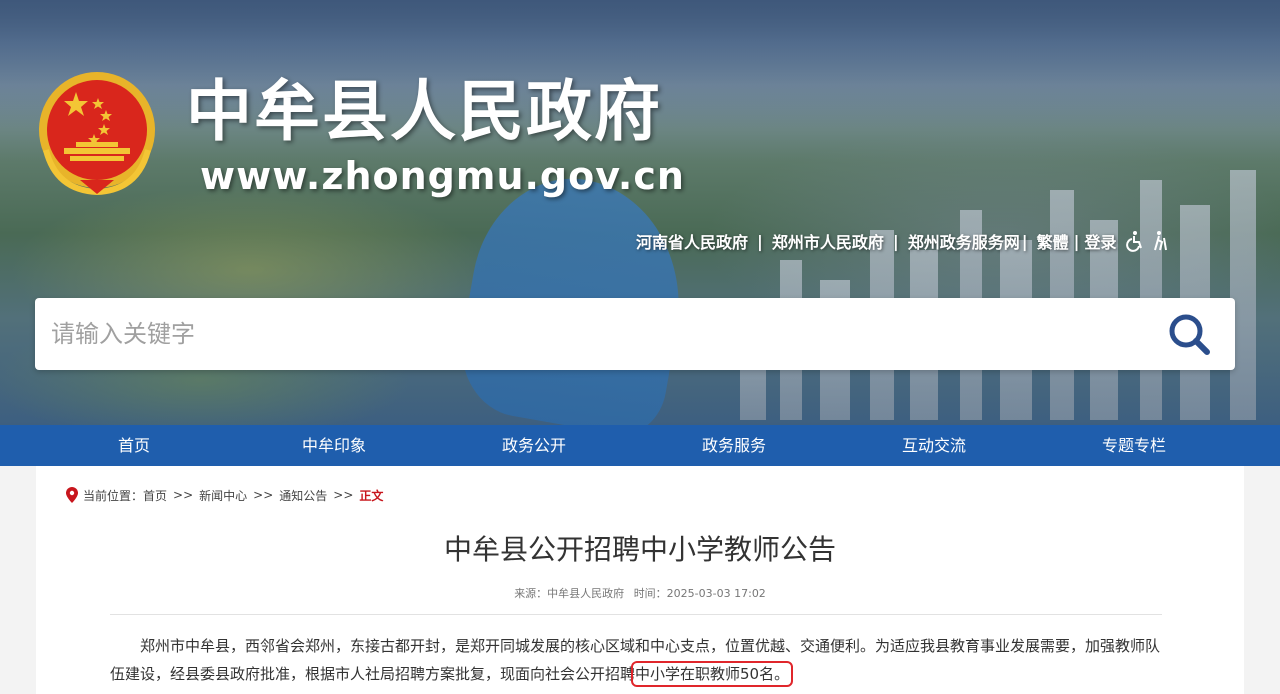 The width and height of the screenshot is (1280, 694). What do you see at coordinates (72, 495) in the screenshot?
I see `location-pin-icon` at bounding box center [72, 495].